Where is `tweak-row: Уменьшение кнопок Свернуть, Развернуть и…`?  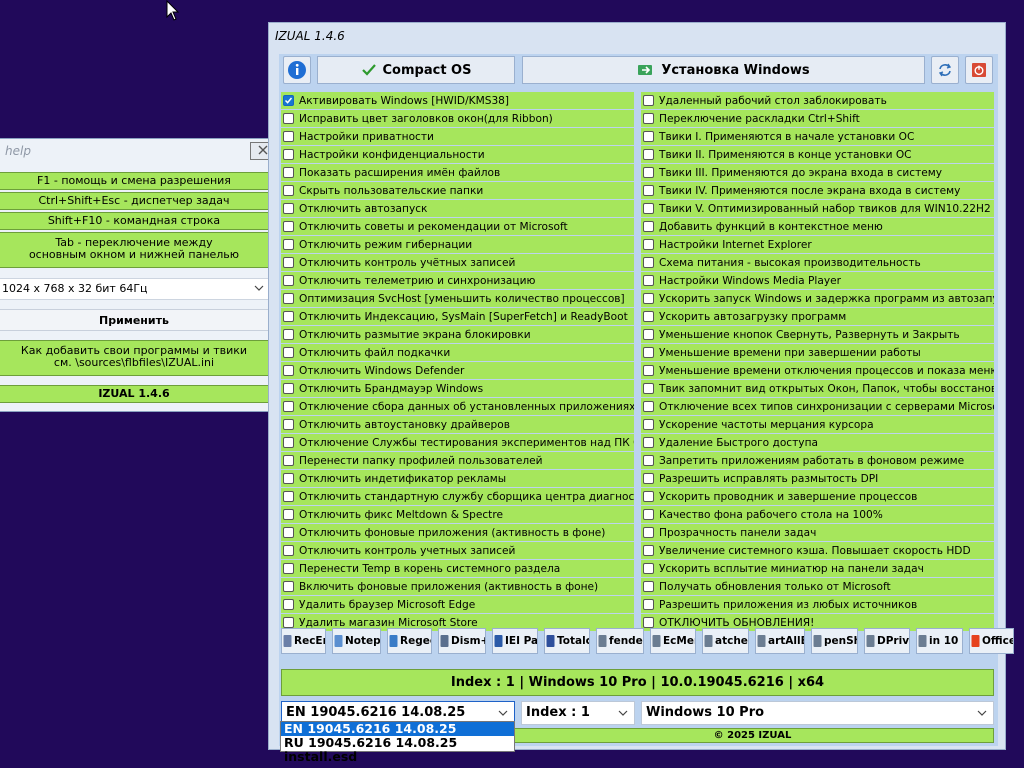
tweak-row: Уменьшение кнопок Свернуть, Развернуть и… is located at coordinates (817, 334).